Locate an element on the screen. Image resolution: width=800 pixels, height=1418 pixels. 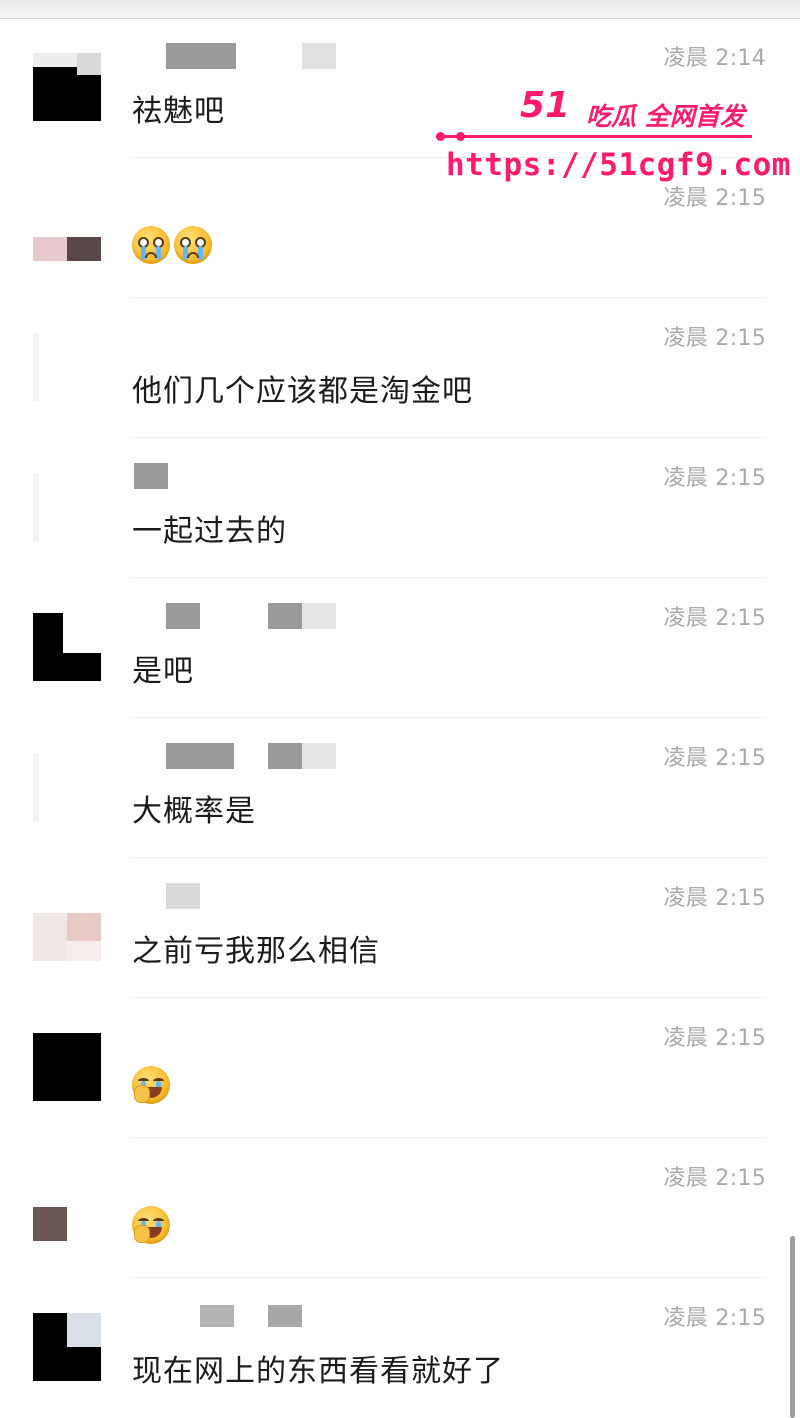
chat-message: 凌晨 2:15 现在网上的东西看看就好了 is located at coordinates (400, 1348).